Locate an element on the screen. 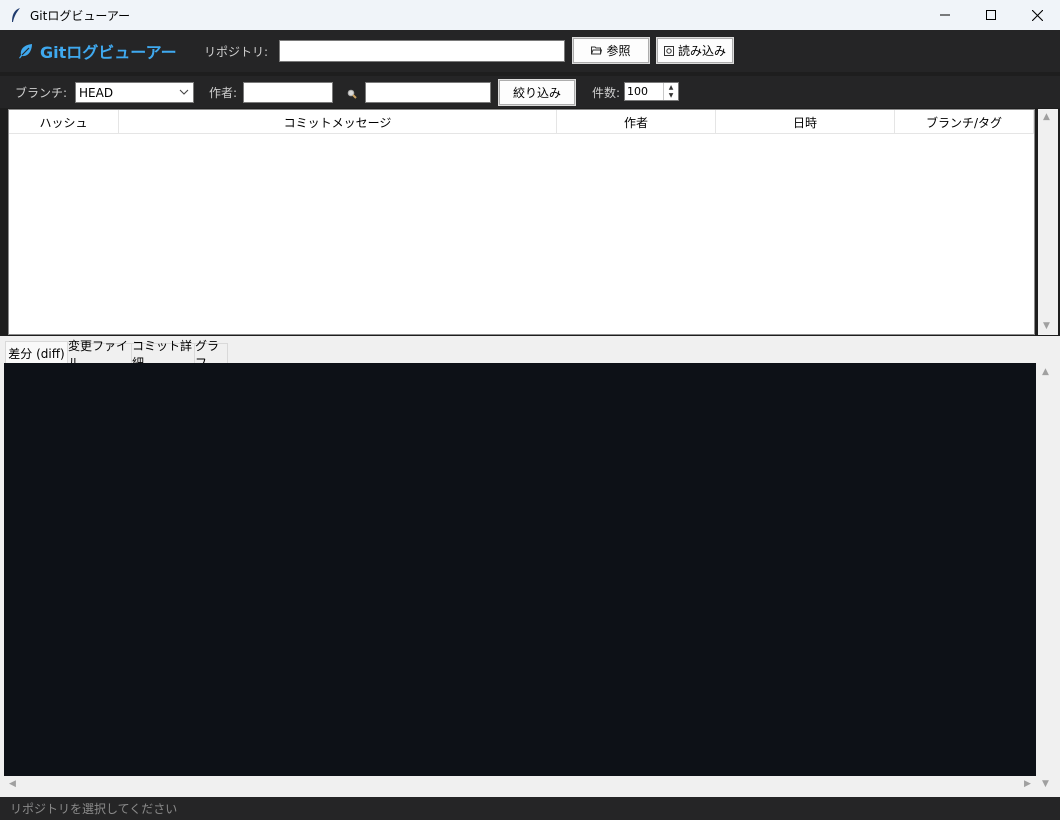 The height and width of the screenshot is (820, 1060). load-icon is located at coordinates (668, 50).